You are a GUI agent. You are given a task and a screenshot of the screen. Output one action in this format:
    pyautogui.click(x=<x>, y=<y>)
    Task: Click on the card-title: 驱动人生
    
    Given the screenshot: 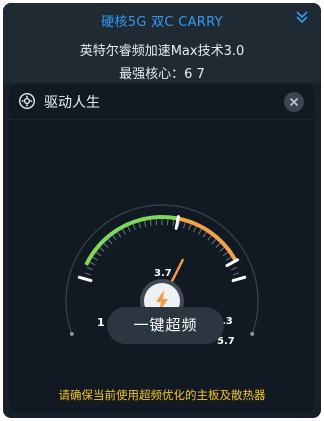 What is the action you would take?
    pyautogui.click(x=72, y=103)
    